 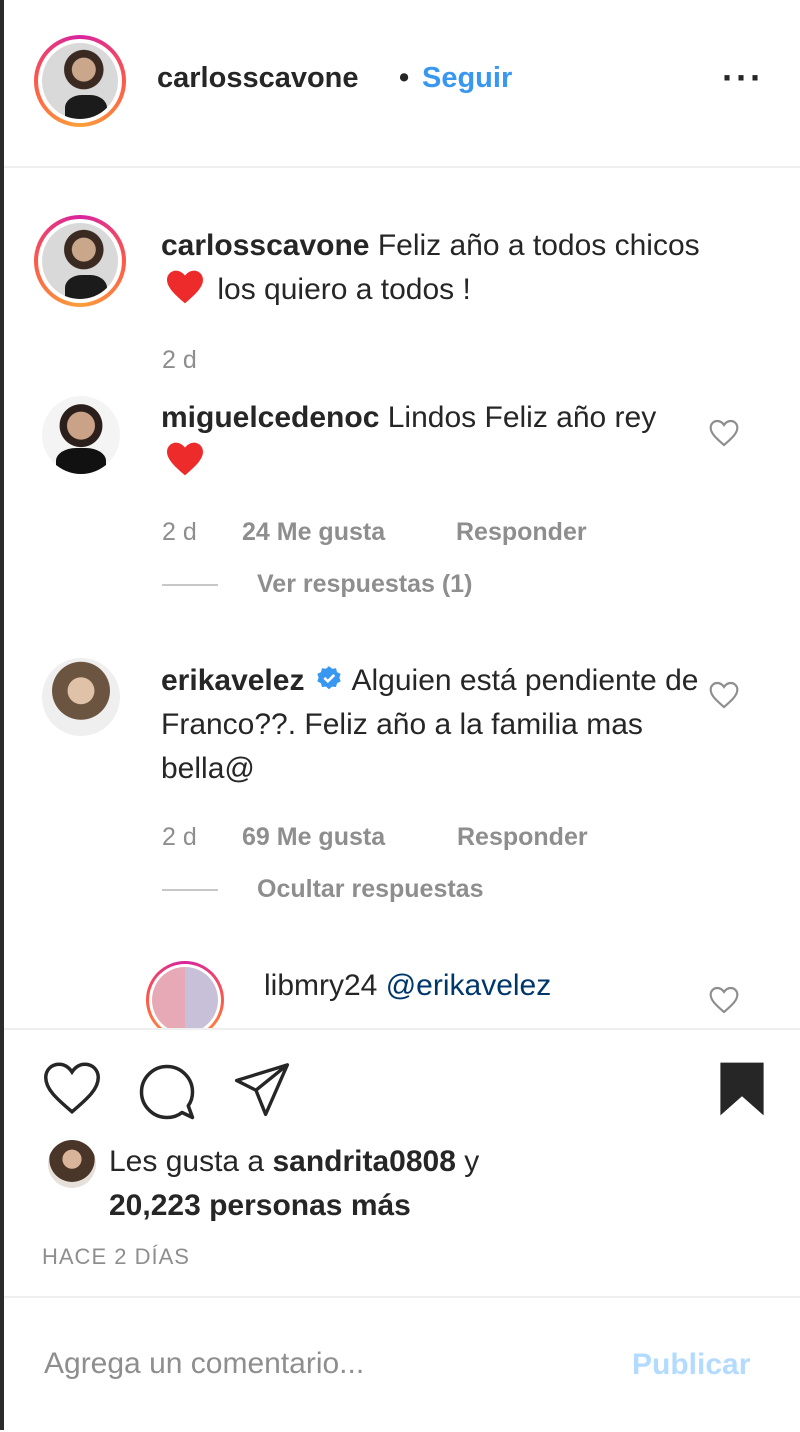 I want to click on likes-joiner: y, so click(x=472, y=1161).